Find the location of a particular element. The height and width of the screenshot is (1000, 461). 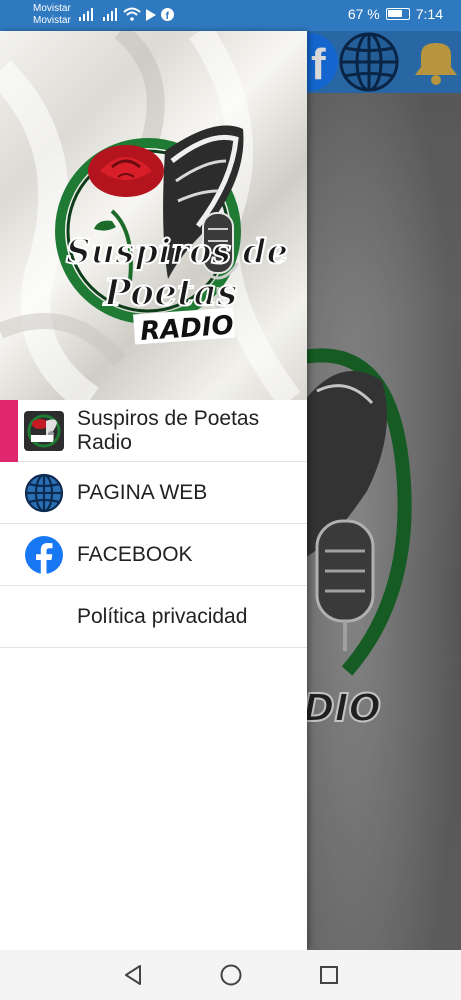

system-nav-bar is located at coordinates (230, 975).